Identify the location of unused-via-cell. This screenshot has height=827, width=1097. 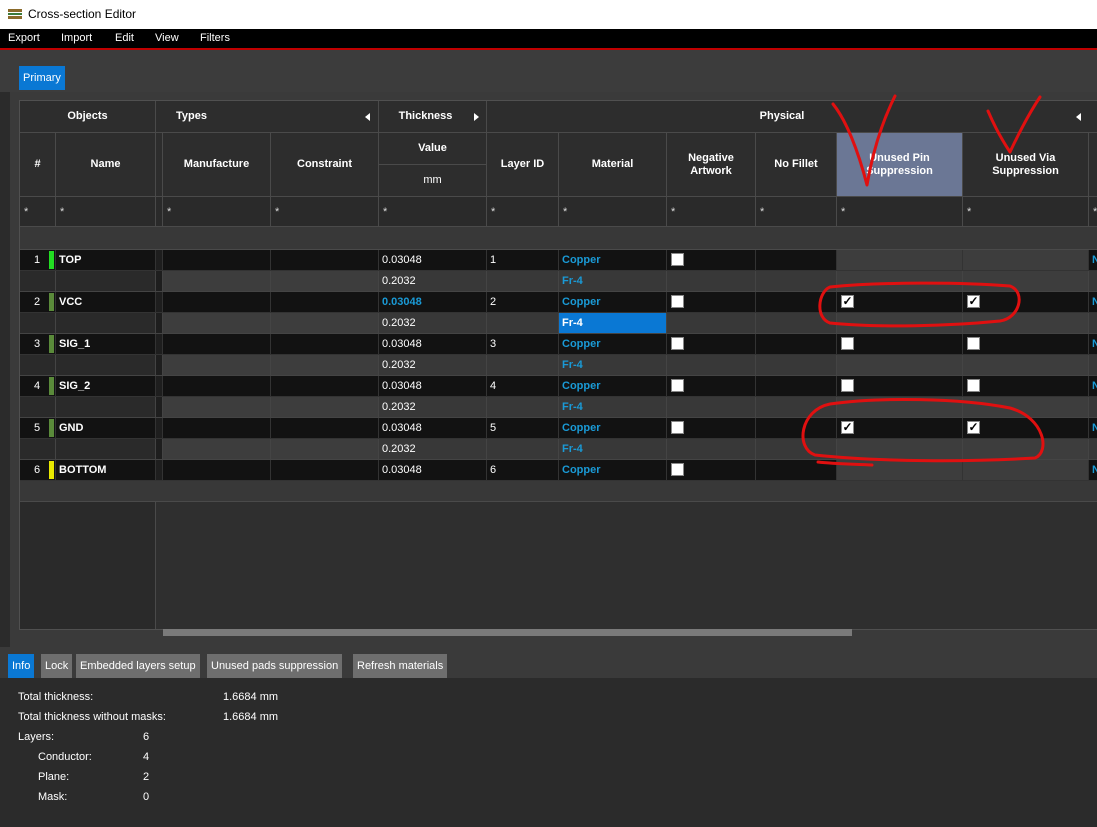
(1026, 386).